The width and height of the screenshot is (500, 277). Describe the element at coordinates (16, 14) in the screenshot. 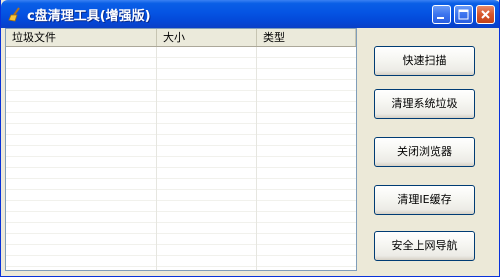

I see `broom-icon` at that location.